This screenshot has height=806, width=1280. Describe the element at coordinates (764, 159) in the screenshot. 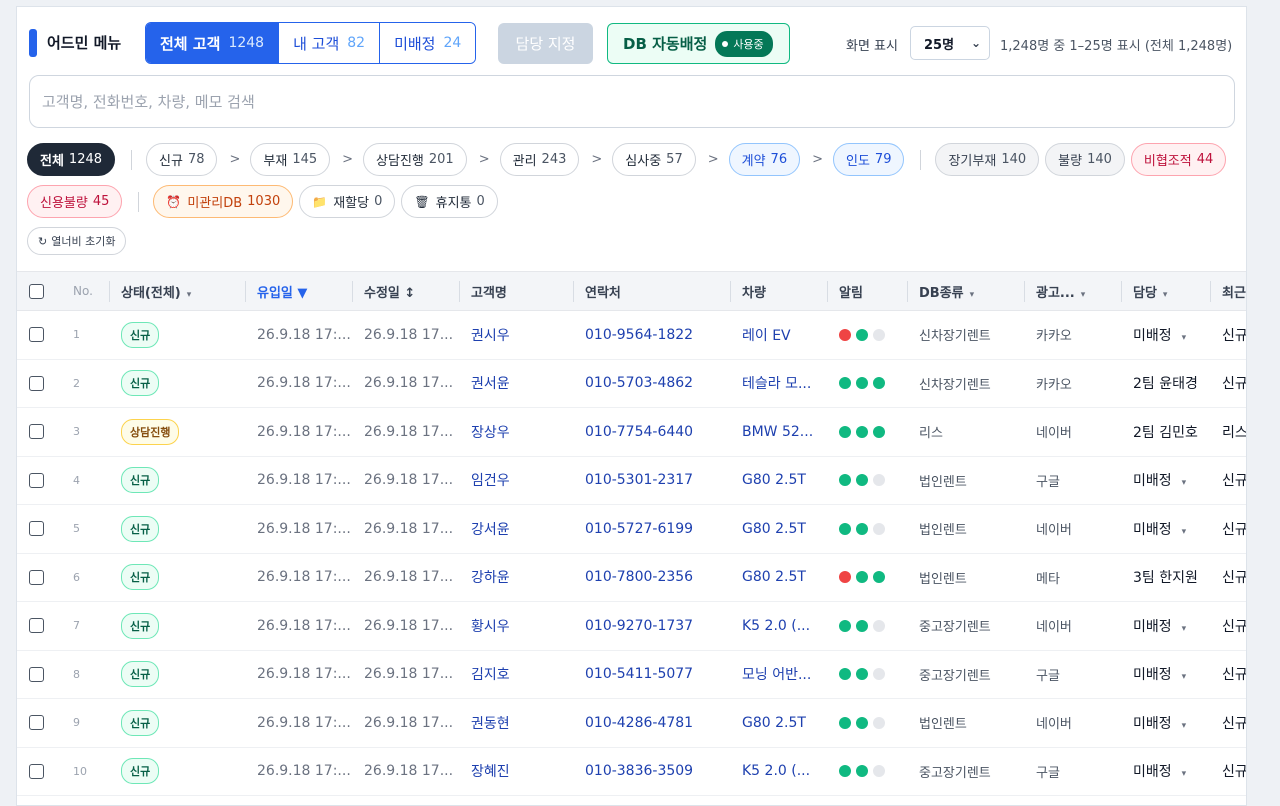

I see `filter-chip: 계약 76` at that location.